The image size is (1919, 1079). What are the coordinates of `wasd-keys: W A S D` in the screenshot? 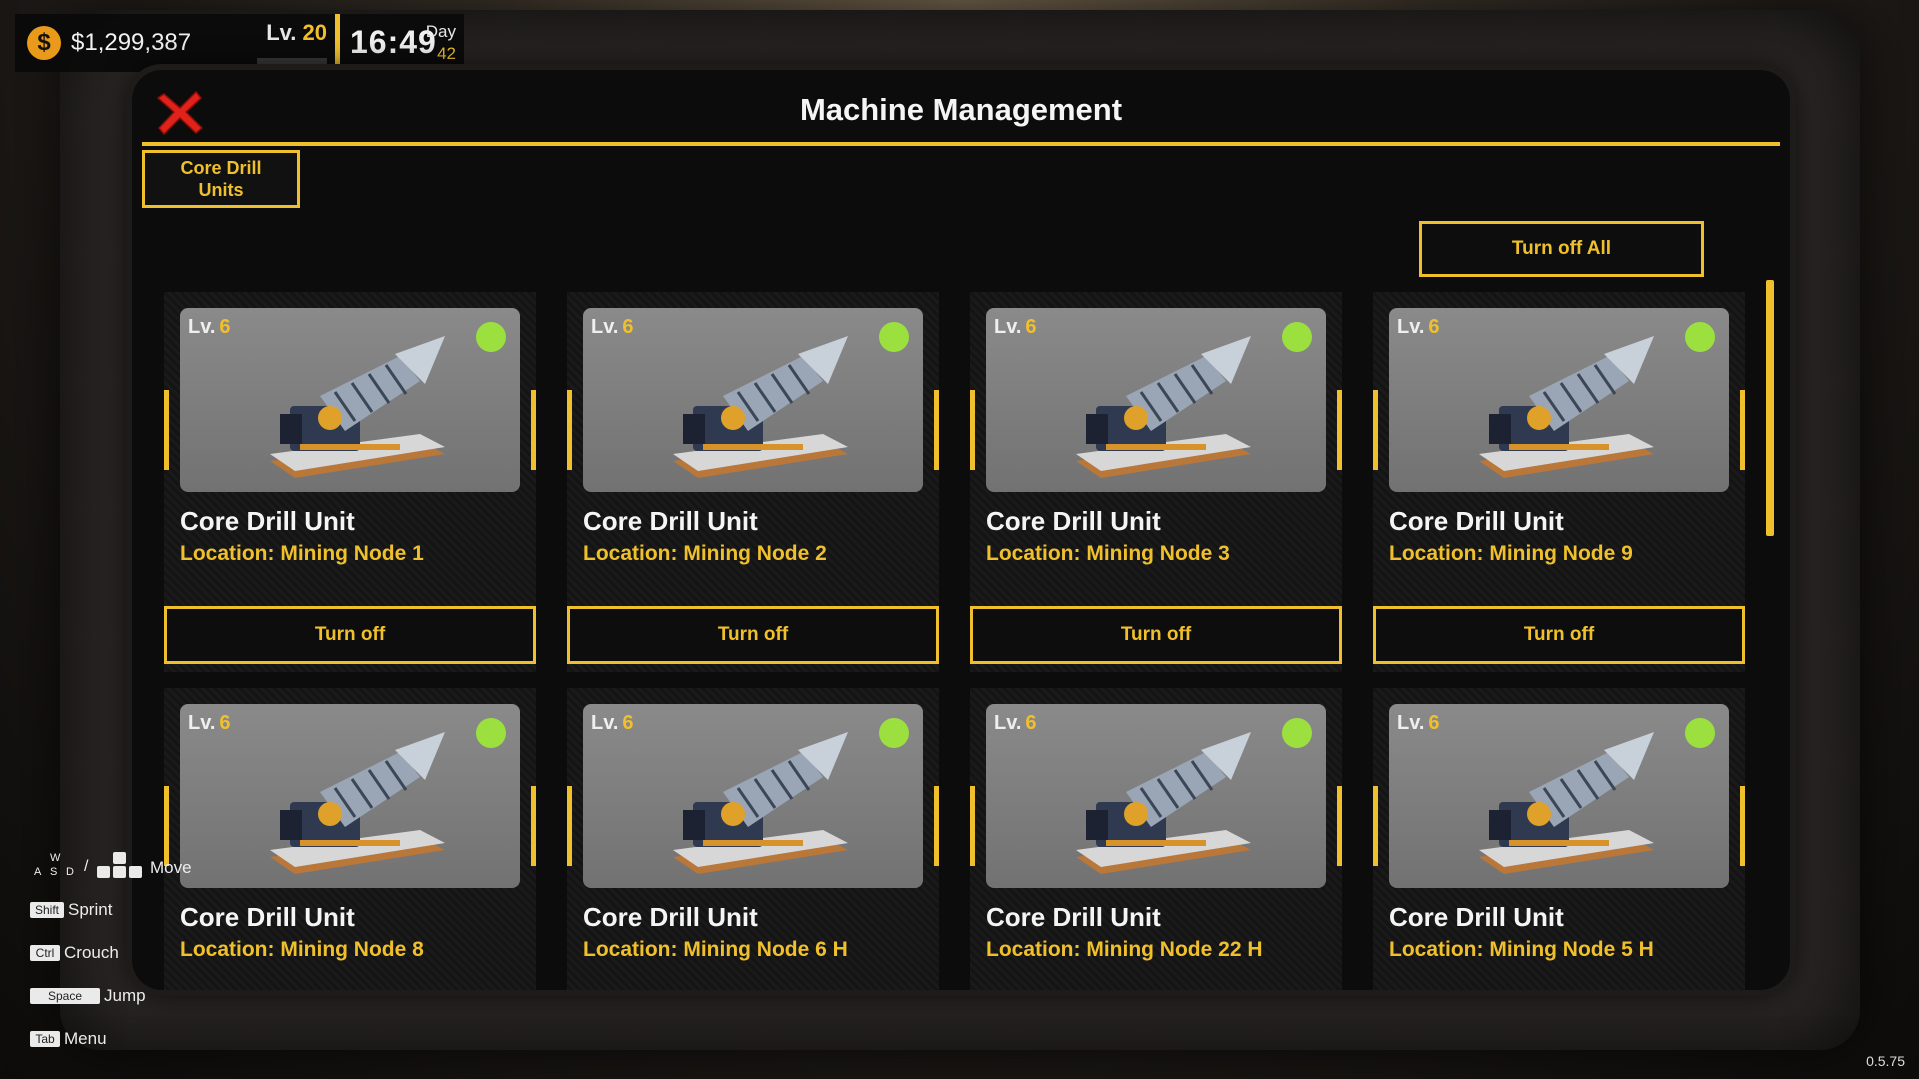 It's located at (54, 865).